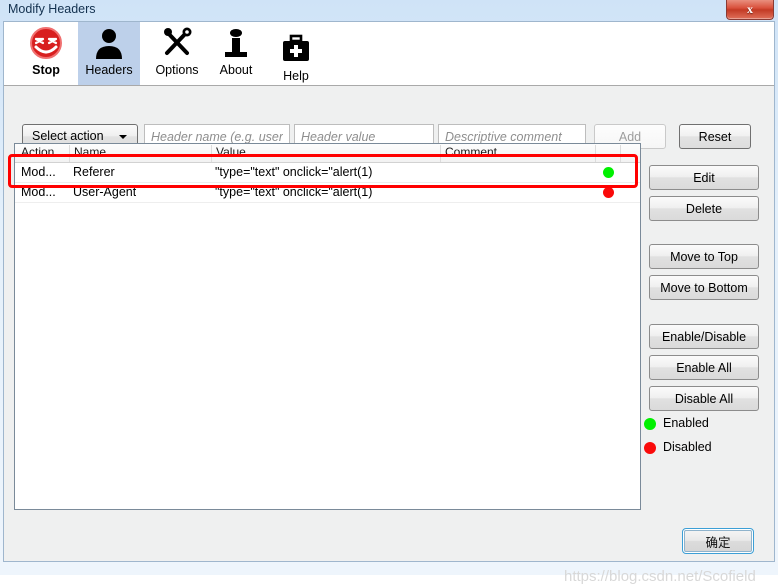 The image size is (778, 585). I want to click on person-icon, so click(109, 43).